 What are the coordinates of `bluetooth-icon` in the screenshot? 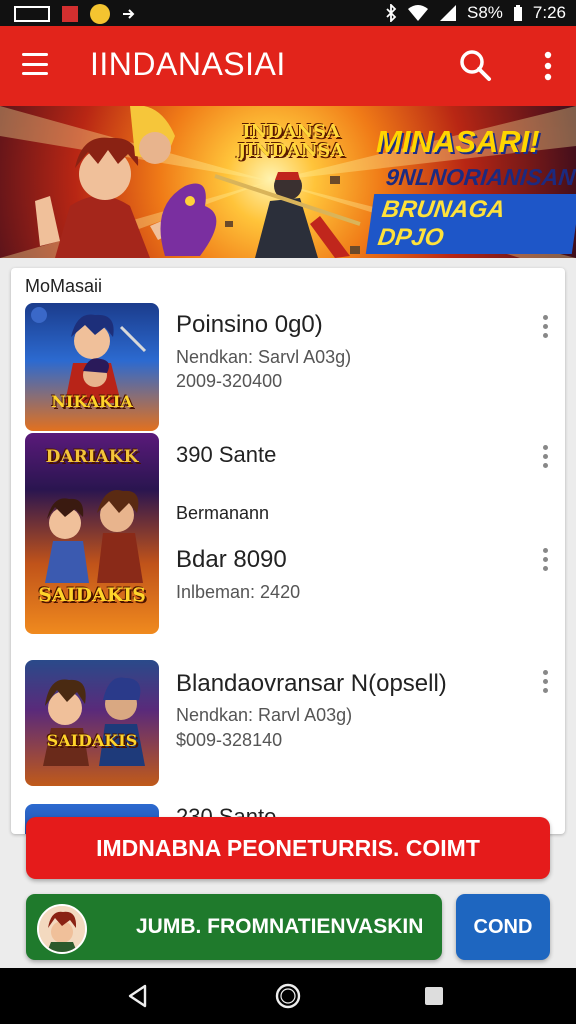 It's located at (391, 13).